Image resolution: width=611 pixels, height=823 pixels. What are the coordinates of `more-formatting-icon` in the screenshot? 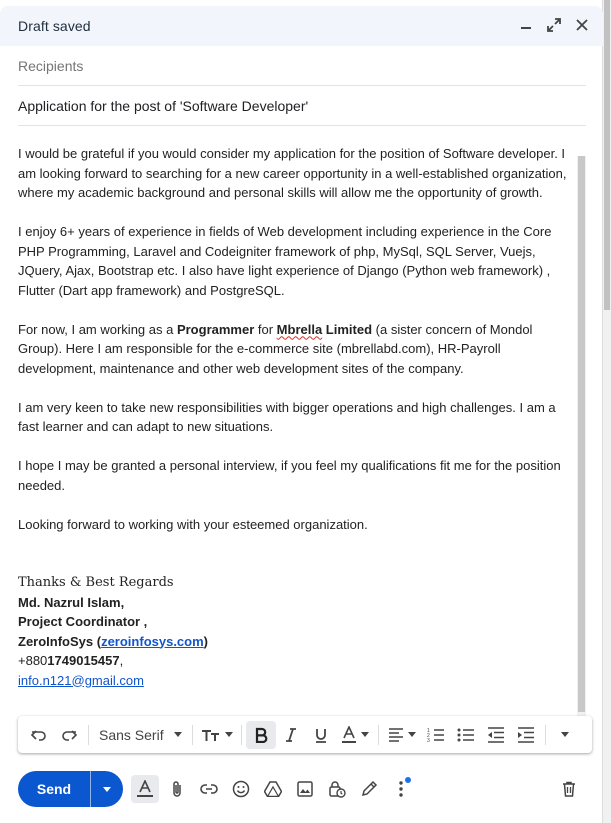 It's located at (565, 735).